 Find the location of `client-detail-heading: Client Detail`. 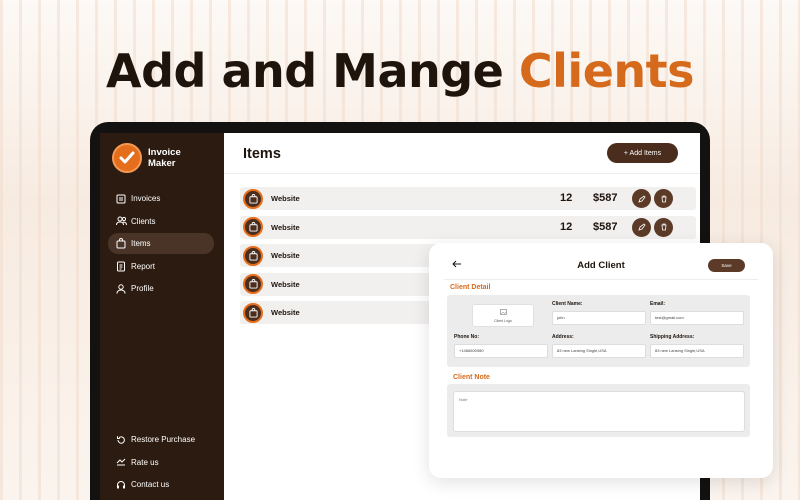

client-detail-heading: Client Detail is located at coordinates (470, 287).